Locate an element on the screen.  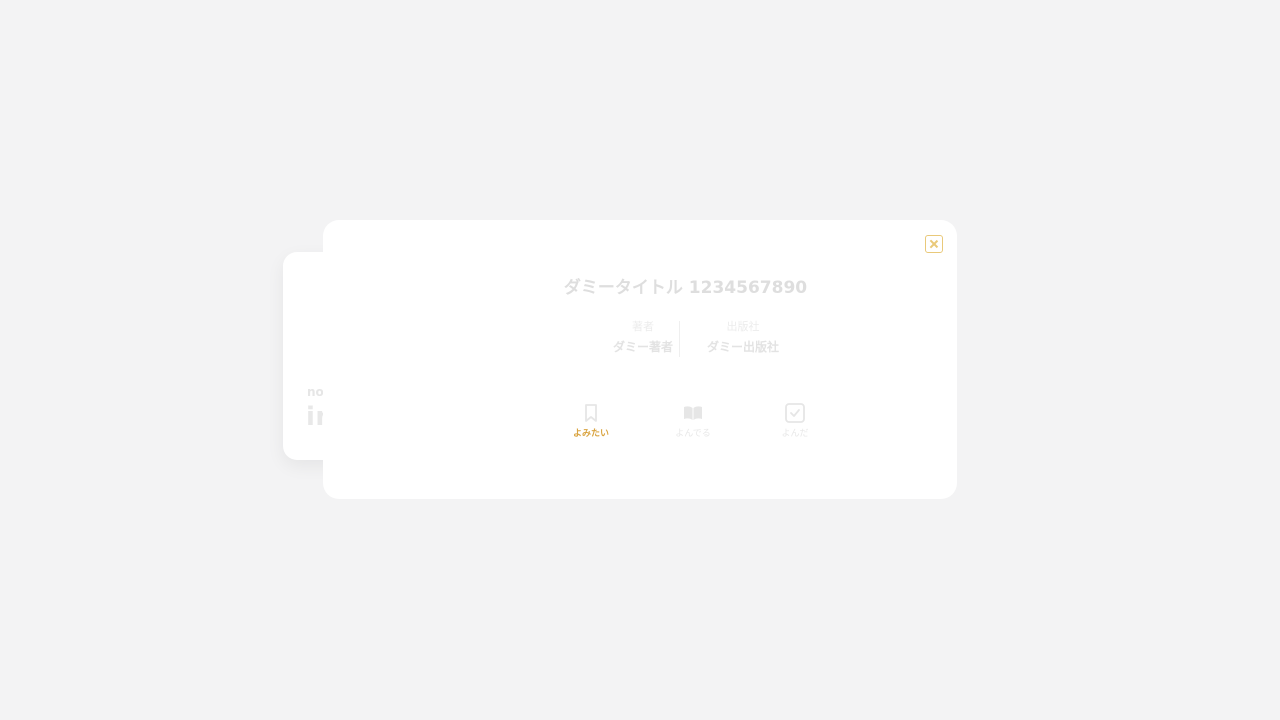
close-icon is located at coordinates (934, 244).